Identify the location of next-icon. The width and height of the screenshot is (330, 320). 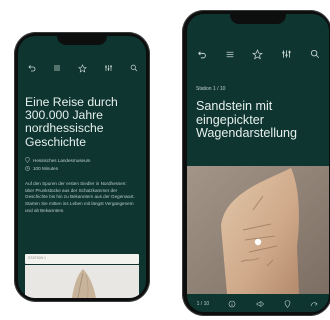
(314, 304).